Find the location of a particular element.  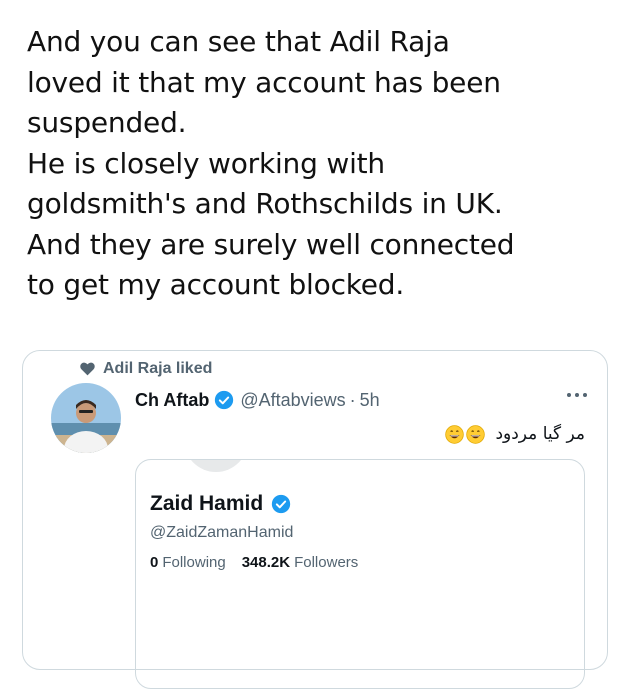

more-options-icon is located at coordinates (577, 396).